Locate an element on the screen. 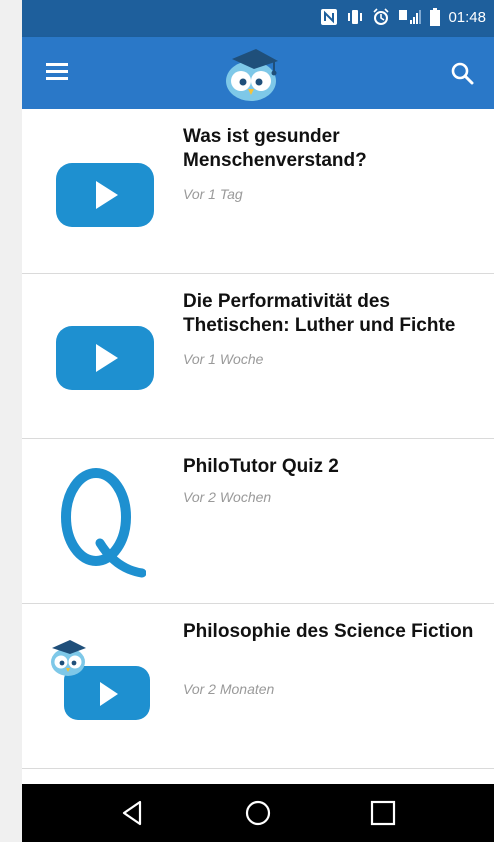 The image size is (494, 842). status-bar: 01:48 is located at coordinates (258, 18).